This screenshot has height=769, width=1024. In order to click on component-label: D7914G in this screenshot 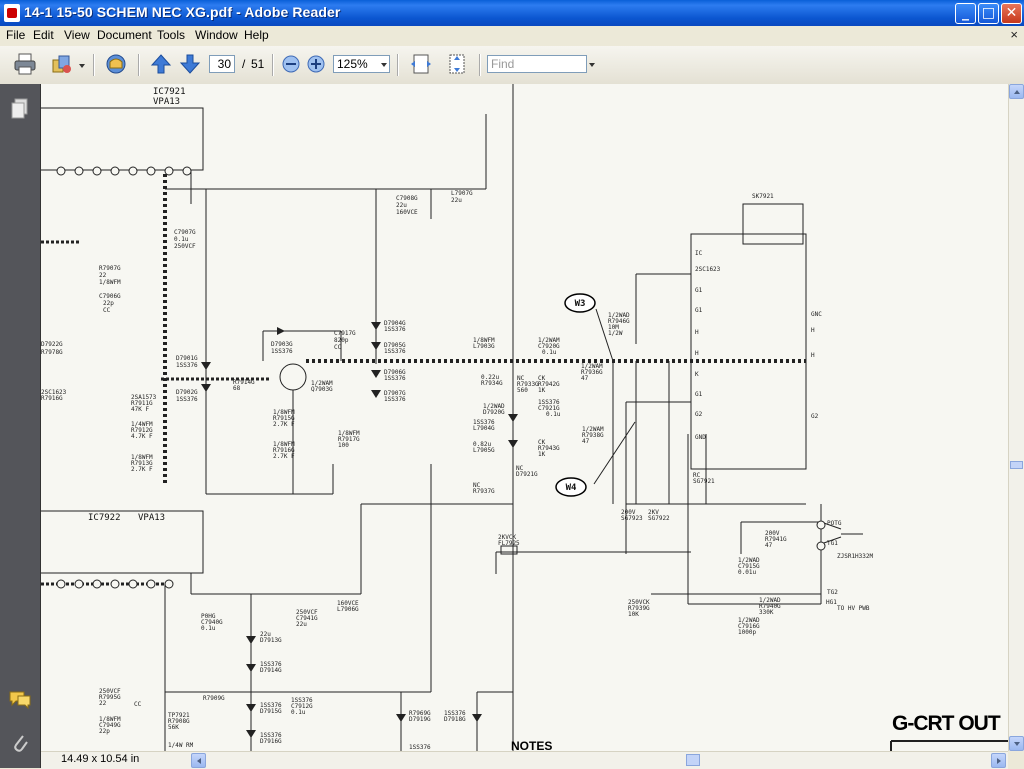, I will do `click(271, 670)`.